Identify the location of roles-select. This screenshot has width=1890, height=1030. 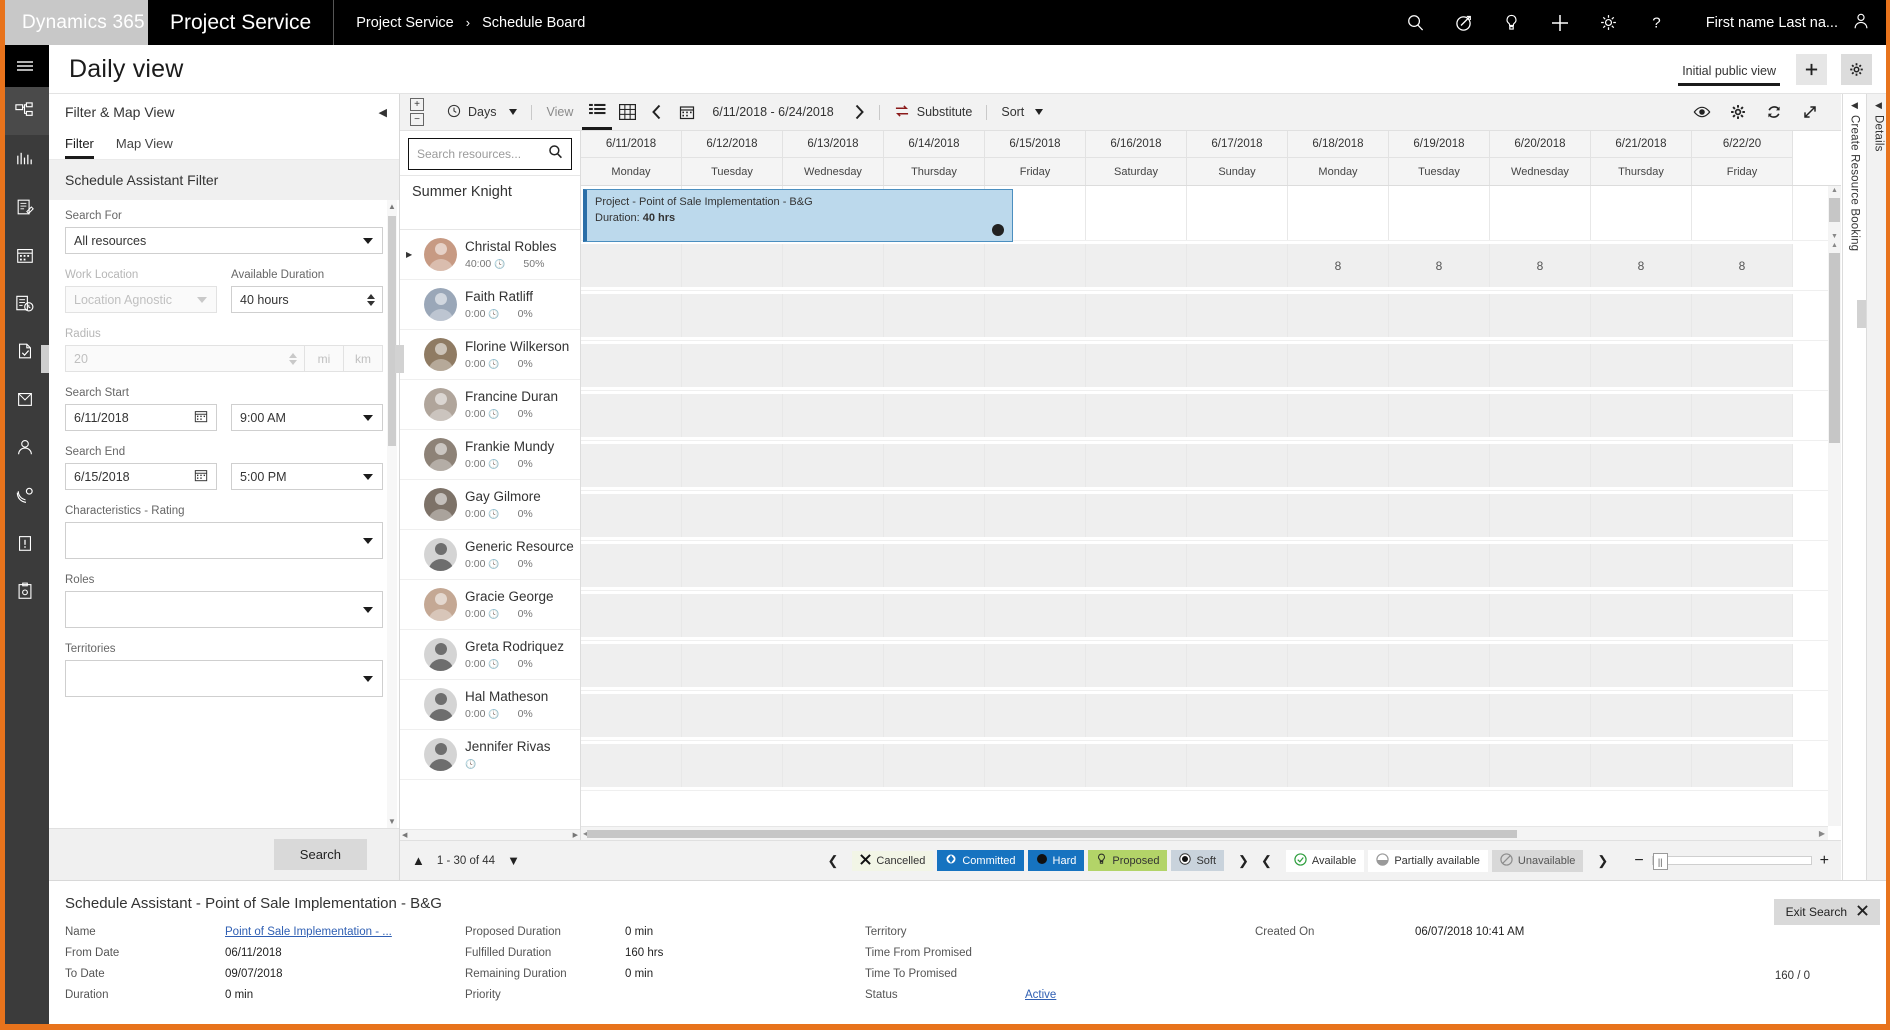
(224, 609).